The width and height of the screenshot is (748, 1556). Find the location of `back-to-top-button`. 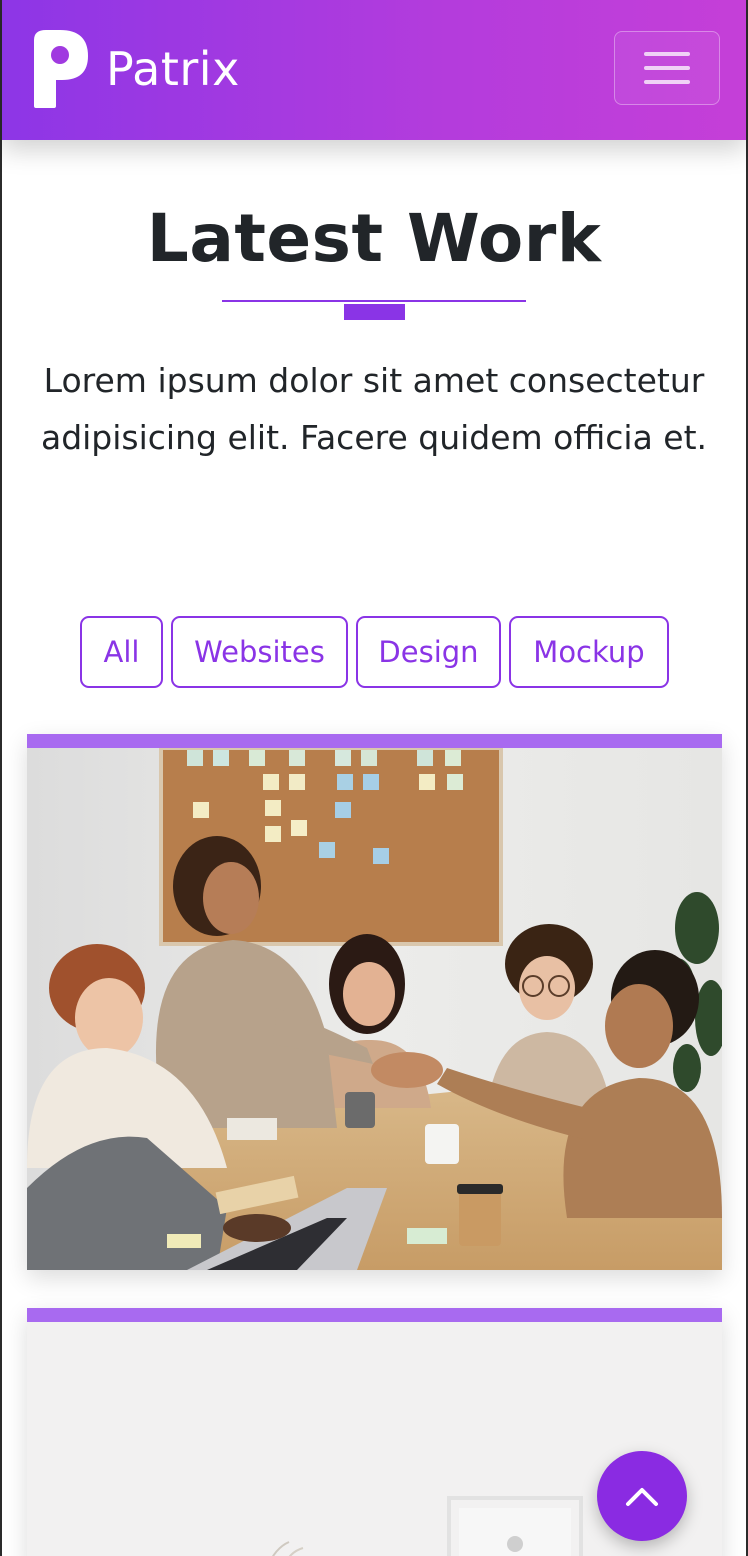

back-to-top-button is located at coordinates (642, 1496).